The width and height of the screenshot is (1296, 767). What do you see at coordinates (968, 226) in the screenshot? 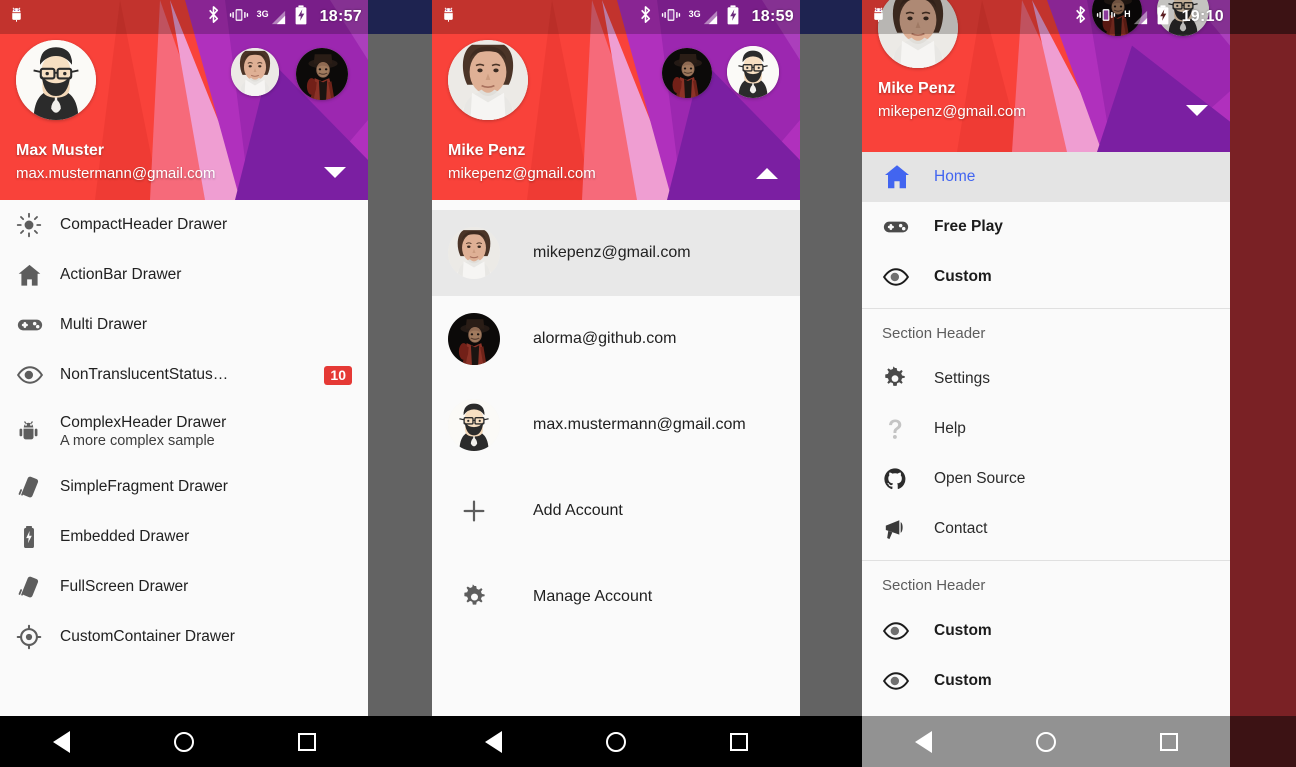
I see `drawer-item-label: Free Play` at bounding box center [968, 226].